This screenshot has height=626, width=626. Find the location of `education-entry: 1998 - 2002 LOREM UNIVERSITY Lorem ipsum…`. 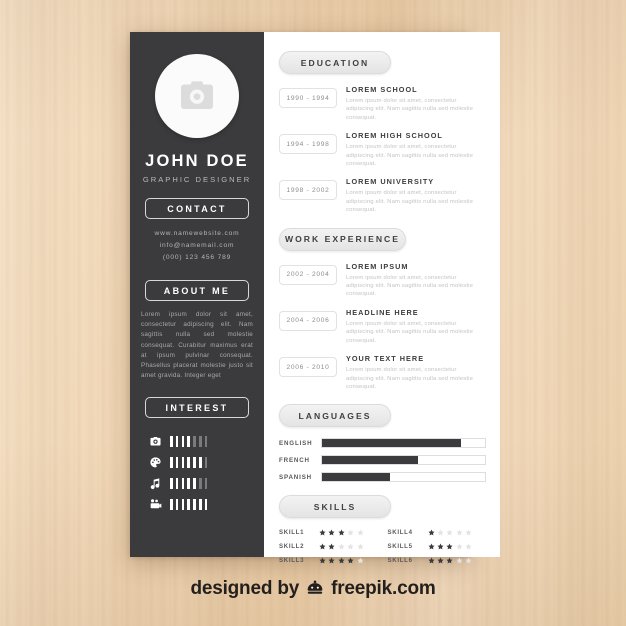

education-entry: 1998 - 2002 LOREM UNIVERSITY Lorem ipsum… is located at coordinates (382, 195).